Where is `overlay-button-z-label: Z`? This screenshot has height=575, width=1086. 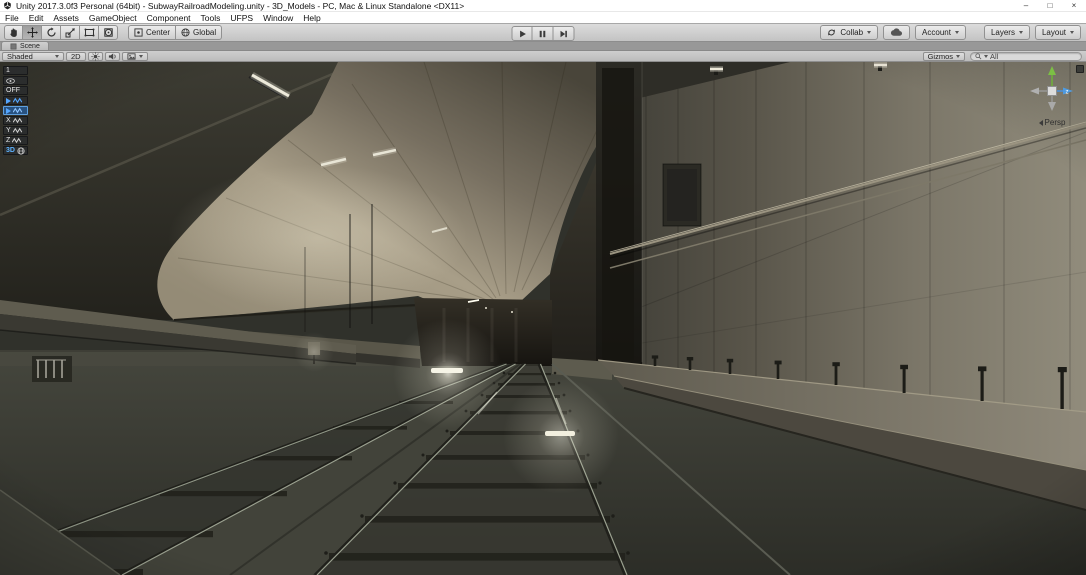 overlay-button-z-label: Z is located at coordinates (8, 140).